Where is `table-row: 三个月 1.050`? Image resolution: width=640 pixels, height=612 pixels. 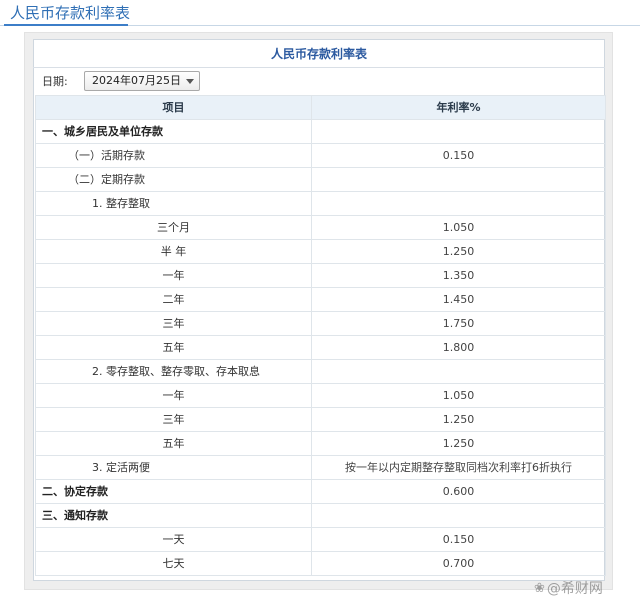
table-row: 三个月 1.050 is located at coordinates (320, 227).